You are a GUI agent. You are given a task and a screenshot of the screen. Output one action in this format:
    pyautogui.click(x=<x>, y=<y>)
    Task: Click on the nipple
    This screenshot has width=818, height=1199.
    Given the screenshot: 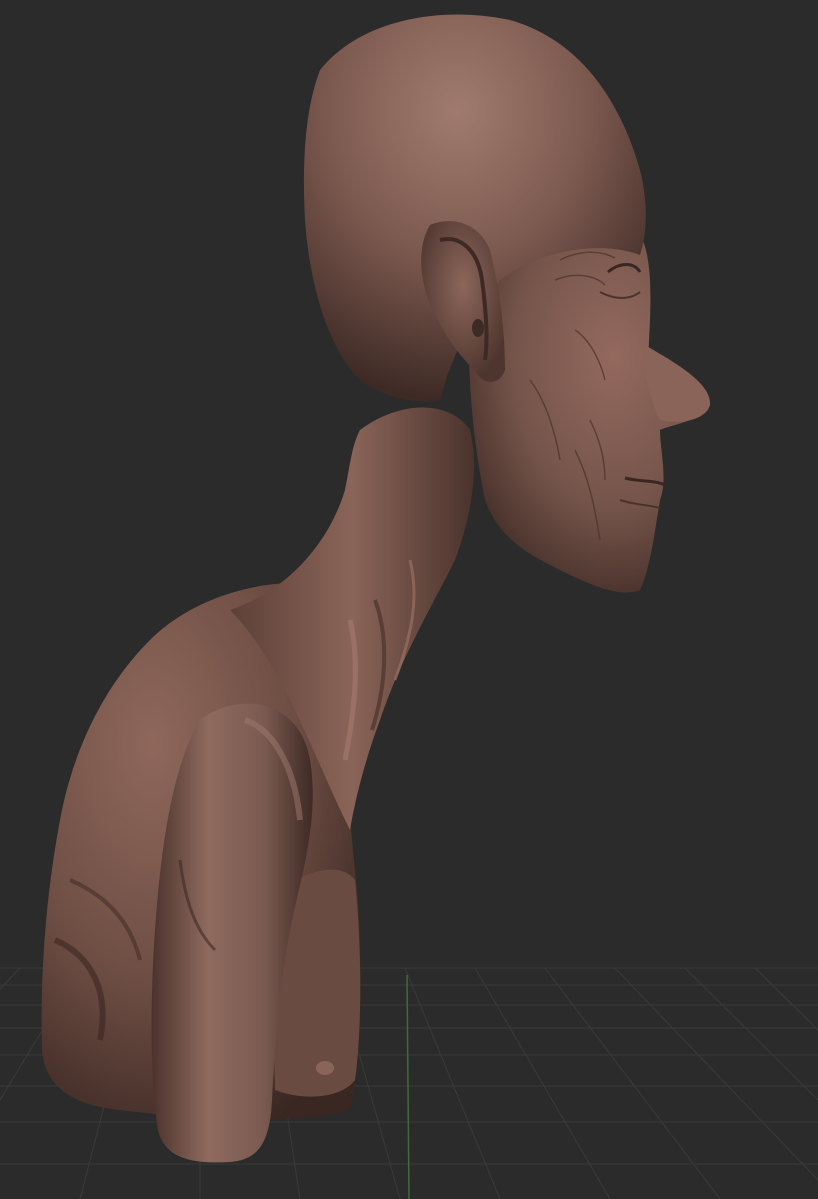 What is the action you would take?
    pyautogui.click(x=325, y=1068)
    